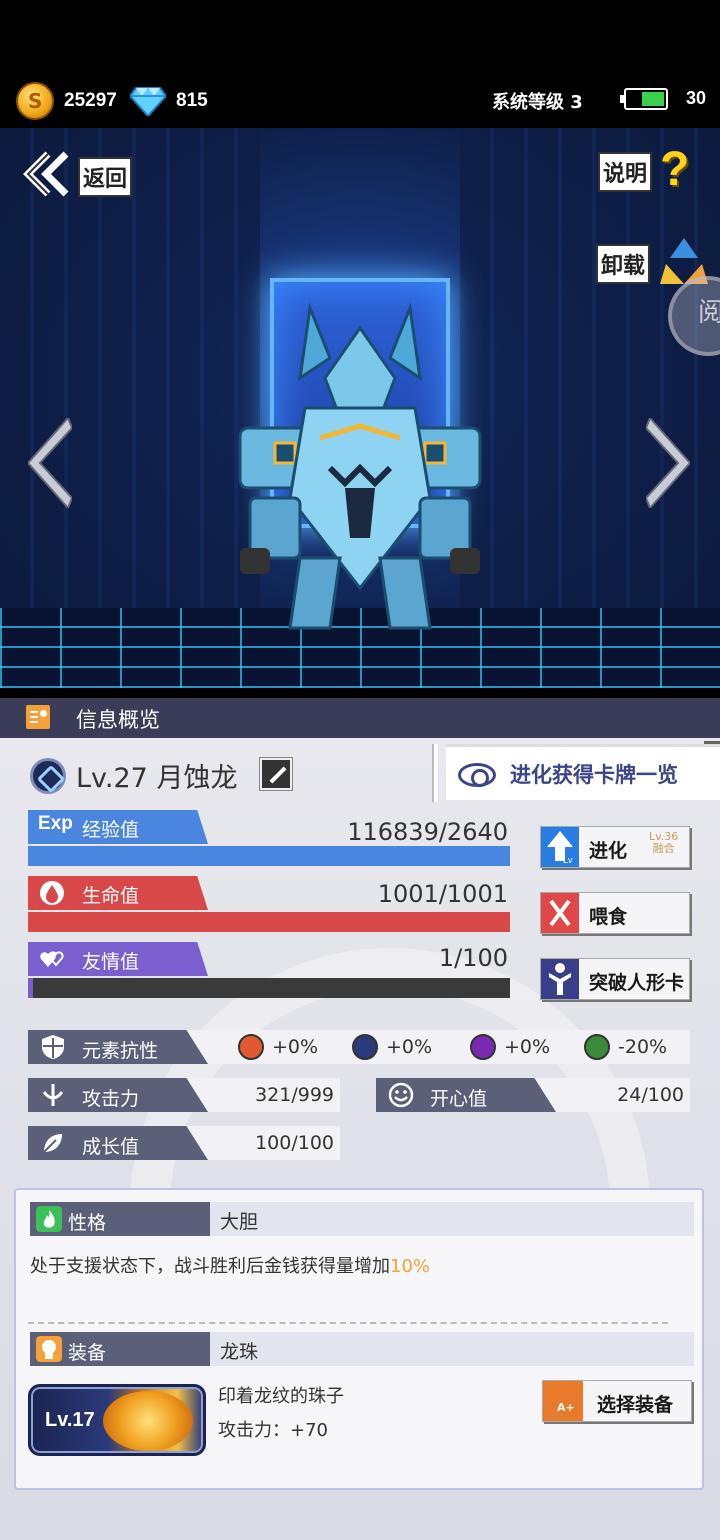  I want to click on attack-tag: 攻击力, so click(118, 1095).